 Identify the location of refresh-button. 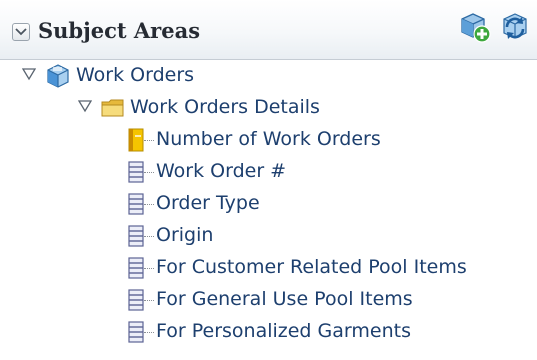
(515, 27).